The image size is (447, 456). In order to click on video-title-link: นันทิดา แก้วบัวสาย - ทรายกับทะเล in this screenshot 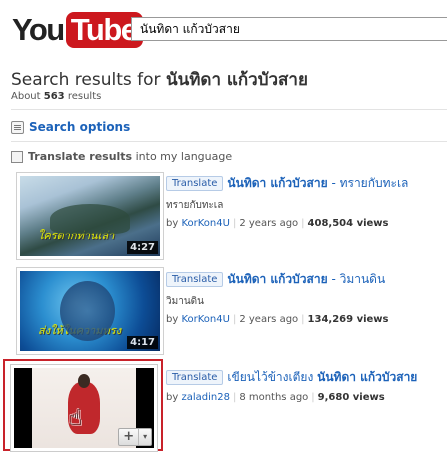, I will do `click(317, 183)`.